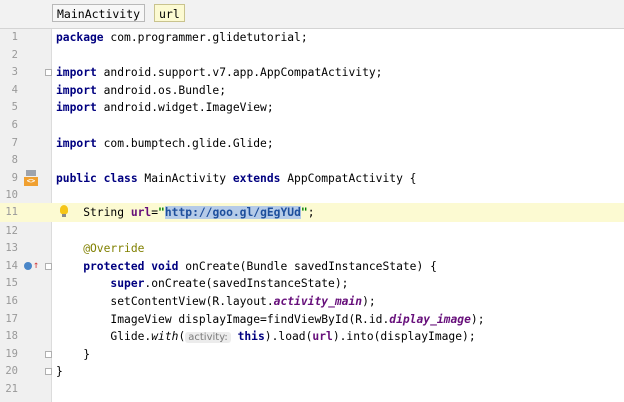  Describe the element at coordinates (312, 232) in the screenshot. I see `code-line: 12` at that location.